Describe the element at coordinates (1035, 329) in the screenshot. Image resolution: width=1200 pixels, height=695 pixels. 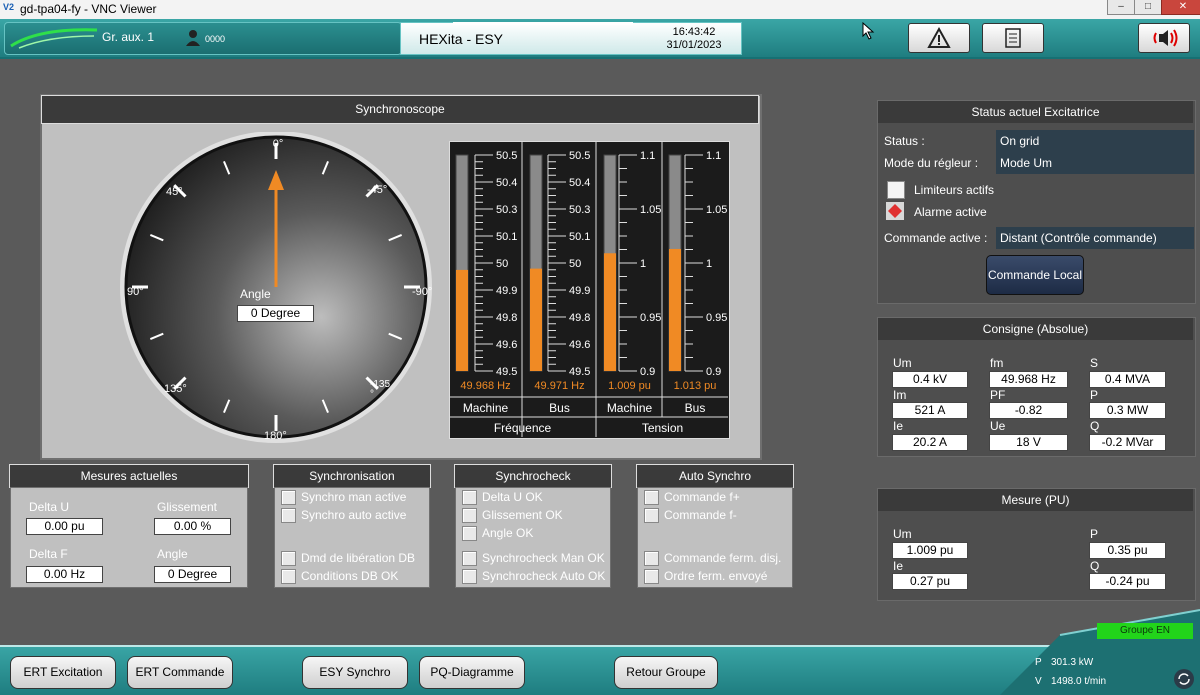
I see `consigne-title: Consigne (Absolue)` at that location.